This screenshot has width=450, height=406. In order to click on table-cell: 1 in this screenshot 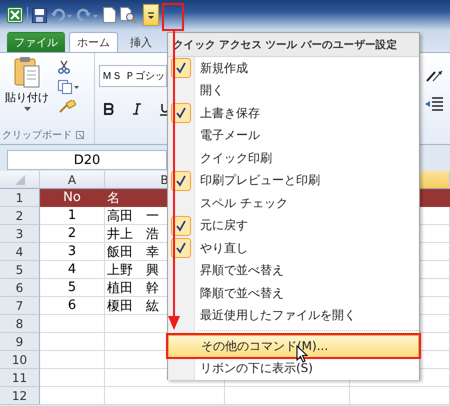, I will do `click(72, 216)`.